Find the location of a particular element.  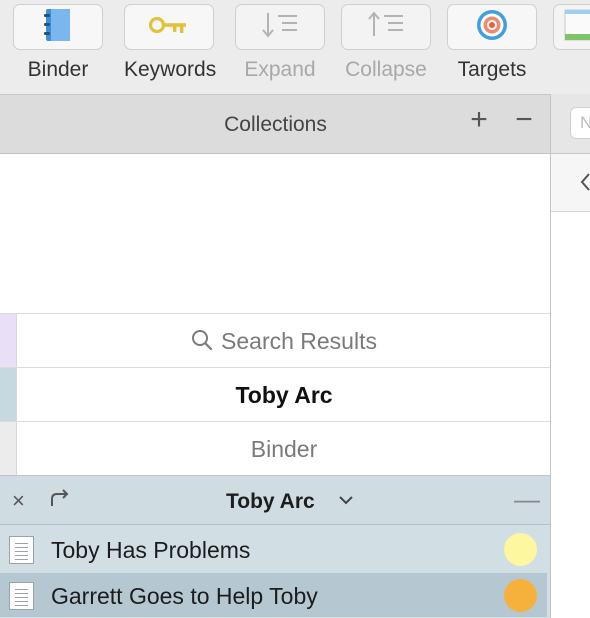

document-title: Garrett Goes to Help Toby is located at coordinates (184, 596).